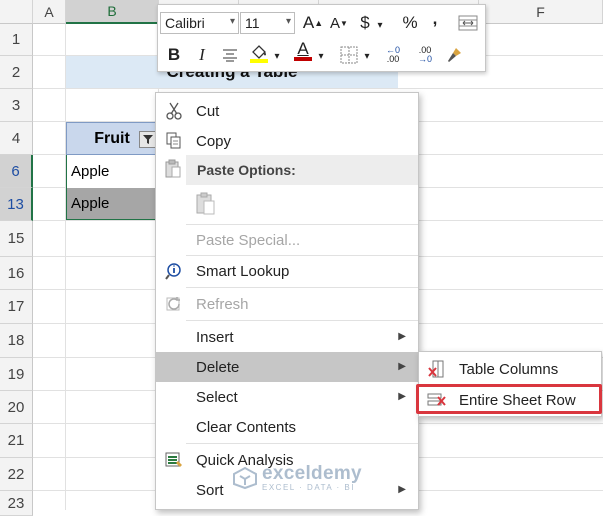  What do you see at coordinates (174, 55) in the screenshot?
I see `bold-button: B` at bounding box center [174, 55].